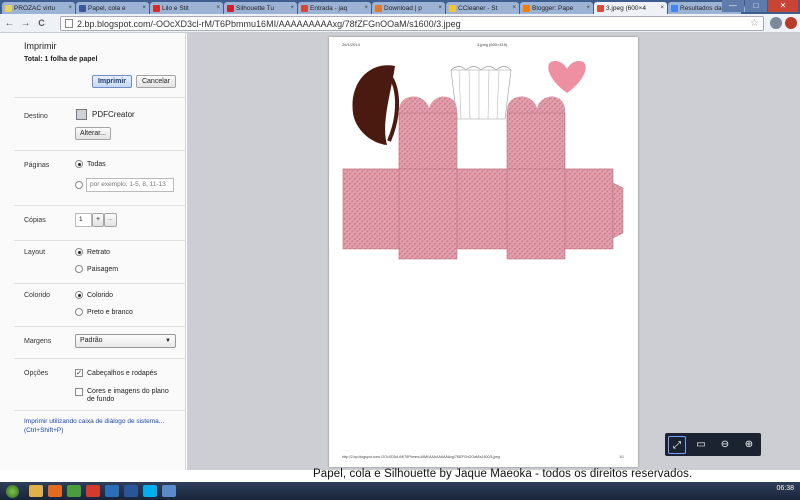 The height and width of the screenshot is (500, 800). What do you see at coordinates (701, 445) in the screenshot?
I see `fit-width-icon: ▭` at bounding box center [701, 445].